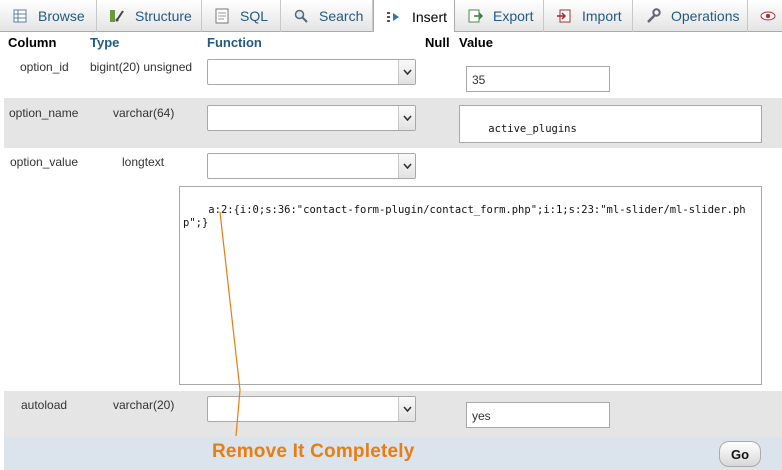 This screenshot has width=782, height=470. I want to click on tab-label: SQL, so click(254, 16).